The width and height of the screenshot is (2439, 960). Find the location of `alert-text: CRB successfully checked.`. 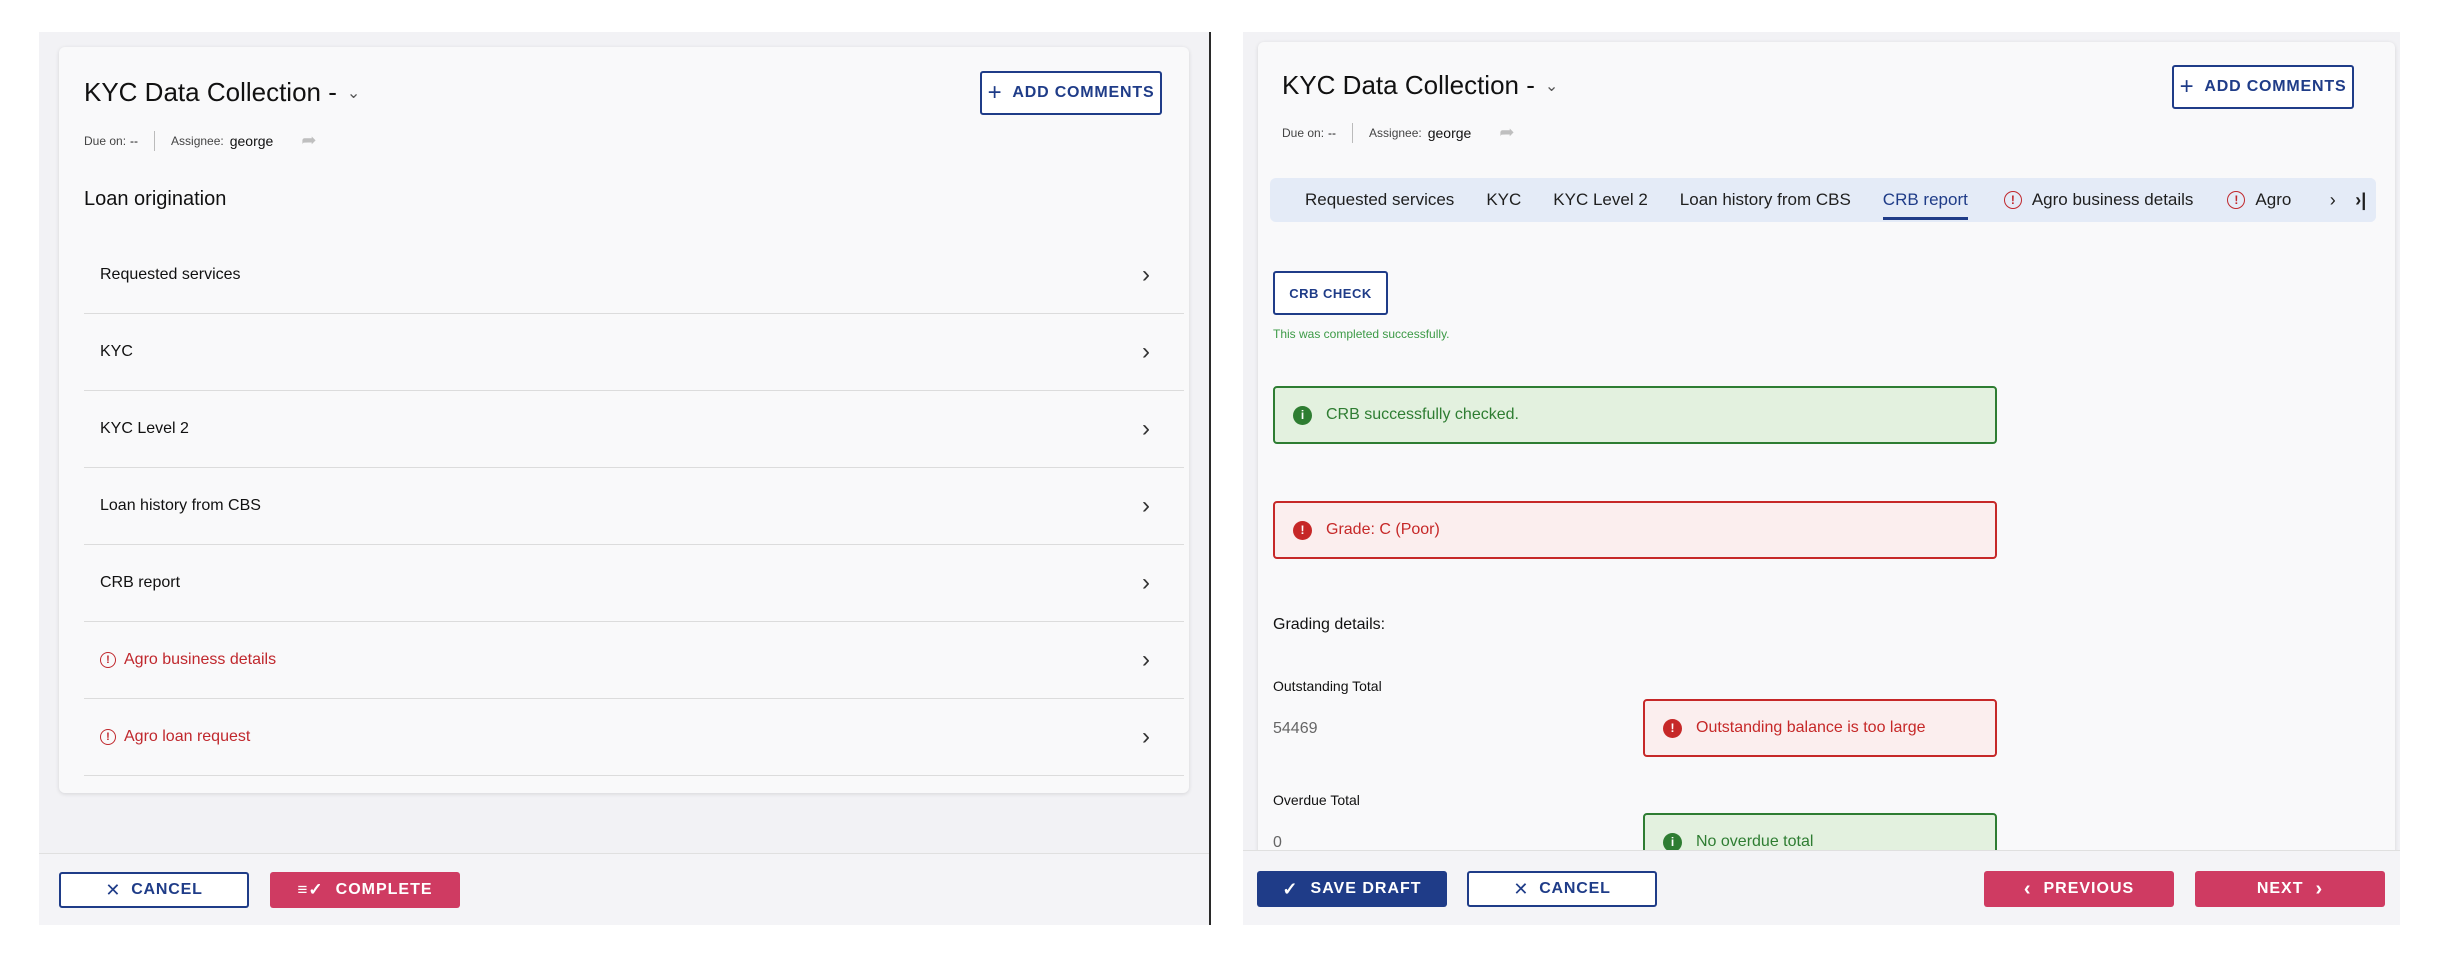

alert-text: CRB successfully checked. is located at coordinates (1422, 414).